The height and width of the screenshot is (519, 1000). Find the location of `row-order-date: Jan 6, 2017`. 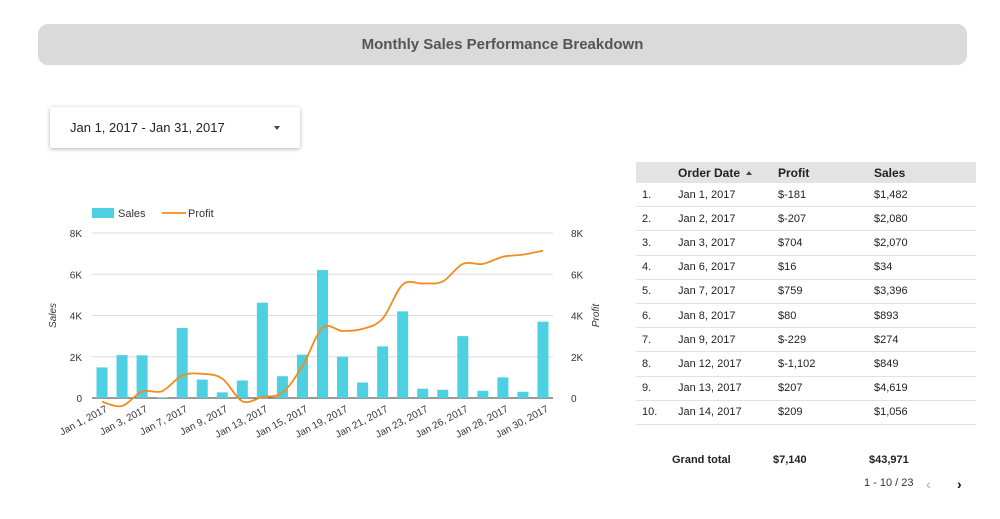

row-order-date: Jan 6, 2017 is located at coordinates (728, 267).